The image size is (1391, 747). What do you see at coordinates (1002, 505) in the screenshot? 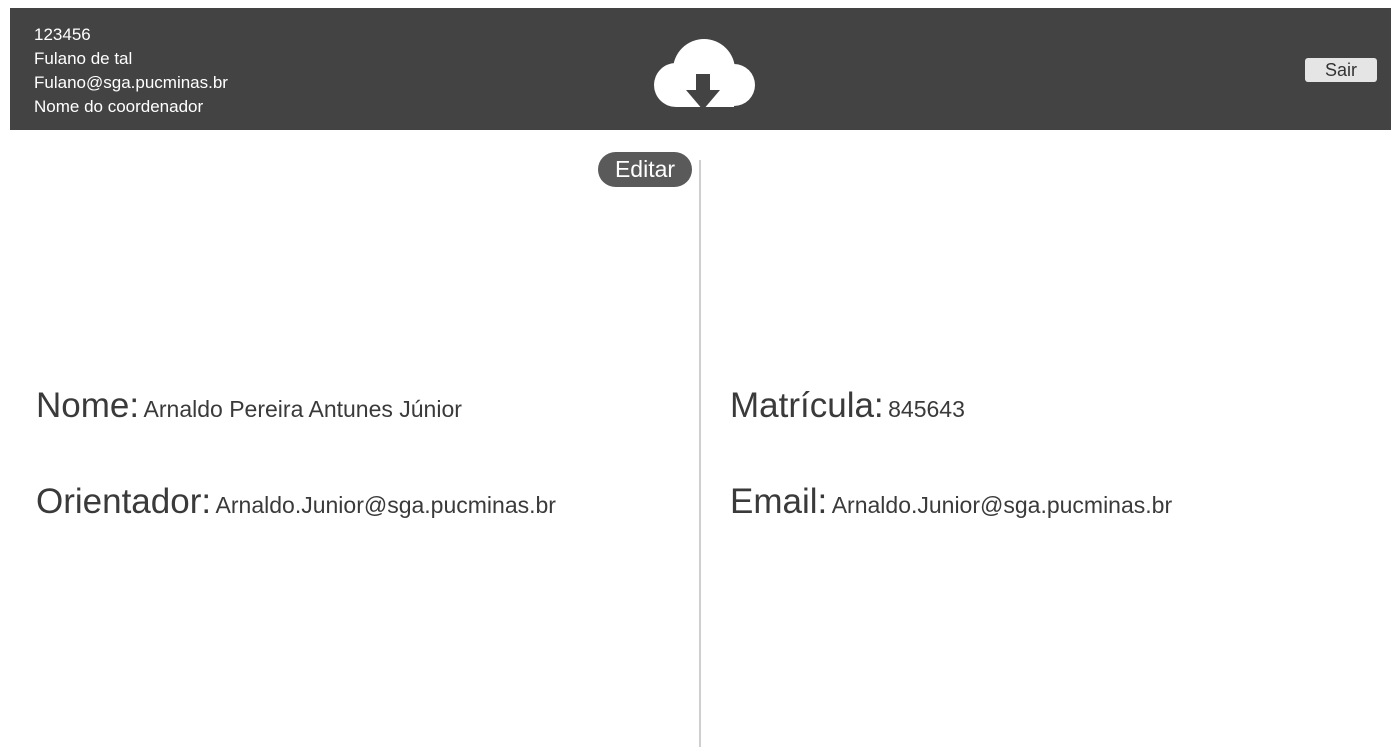
I see `email-value: Arnaldo.Junior@sga.pucminas.br` at bounding box center [1002, 505].